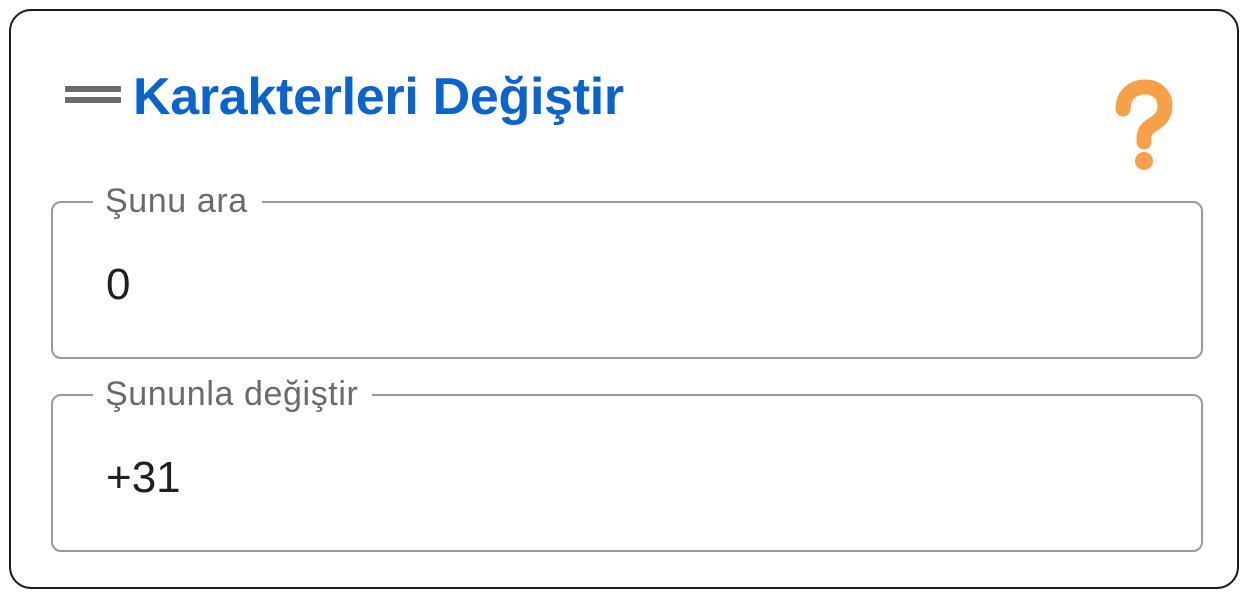  Describe the element at coordinates (233, 394) in the screenshot. I see `replace-with-label: Şununla değiştir` at that location.